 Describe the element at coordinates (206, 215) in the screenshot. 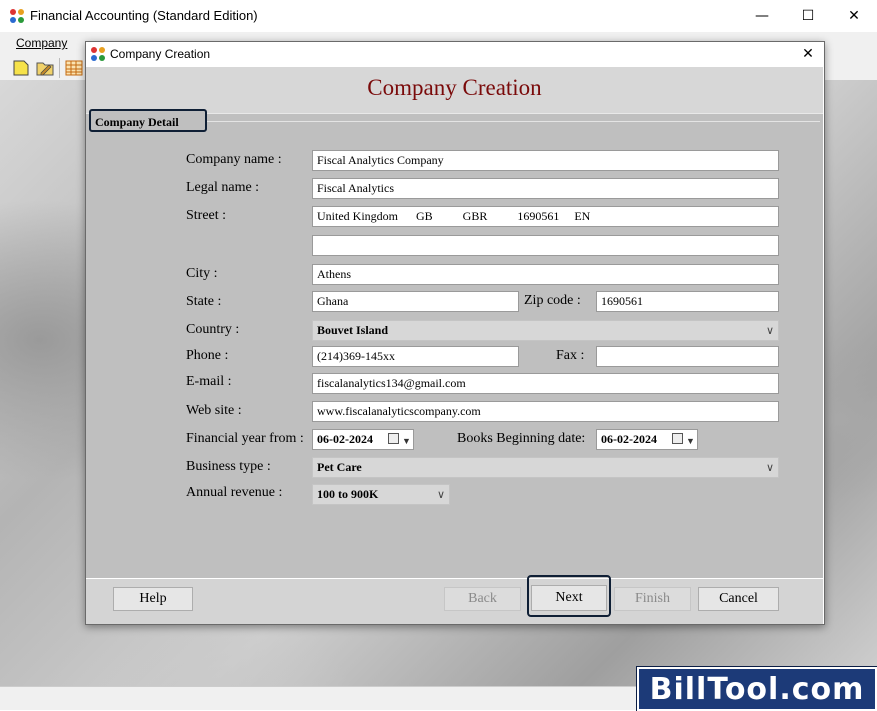

I see `label-street: Street :` at that location.